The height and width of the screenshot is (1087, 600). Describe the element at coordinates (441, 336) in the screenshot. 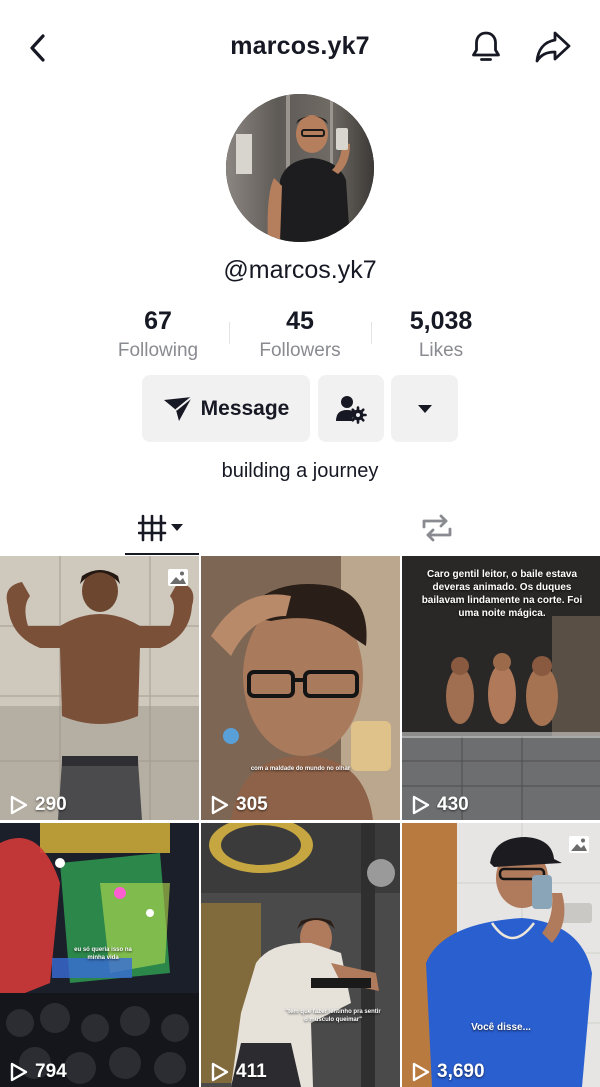

I see `stat-likes: 5,038 Likes` at that location.